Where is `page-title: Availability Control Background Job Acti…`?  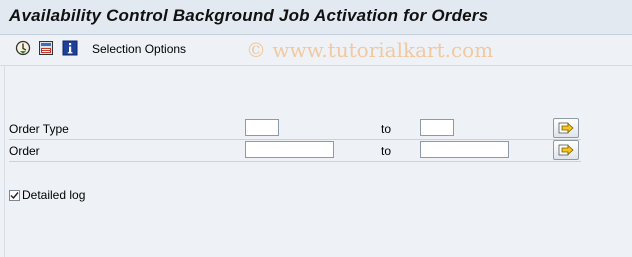
page-title: Availability Control Background Job Acti… is located at coordinates (249, 15).